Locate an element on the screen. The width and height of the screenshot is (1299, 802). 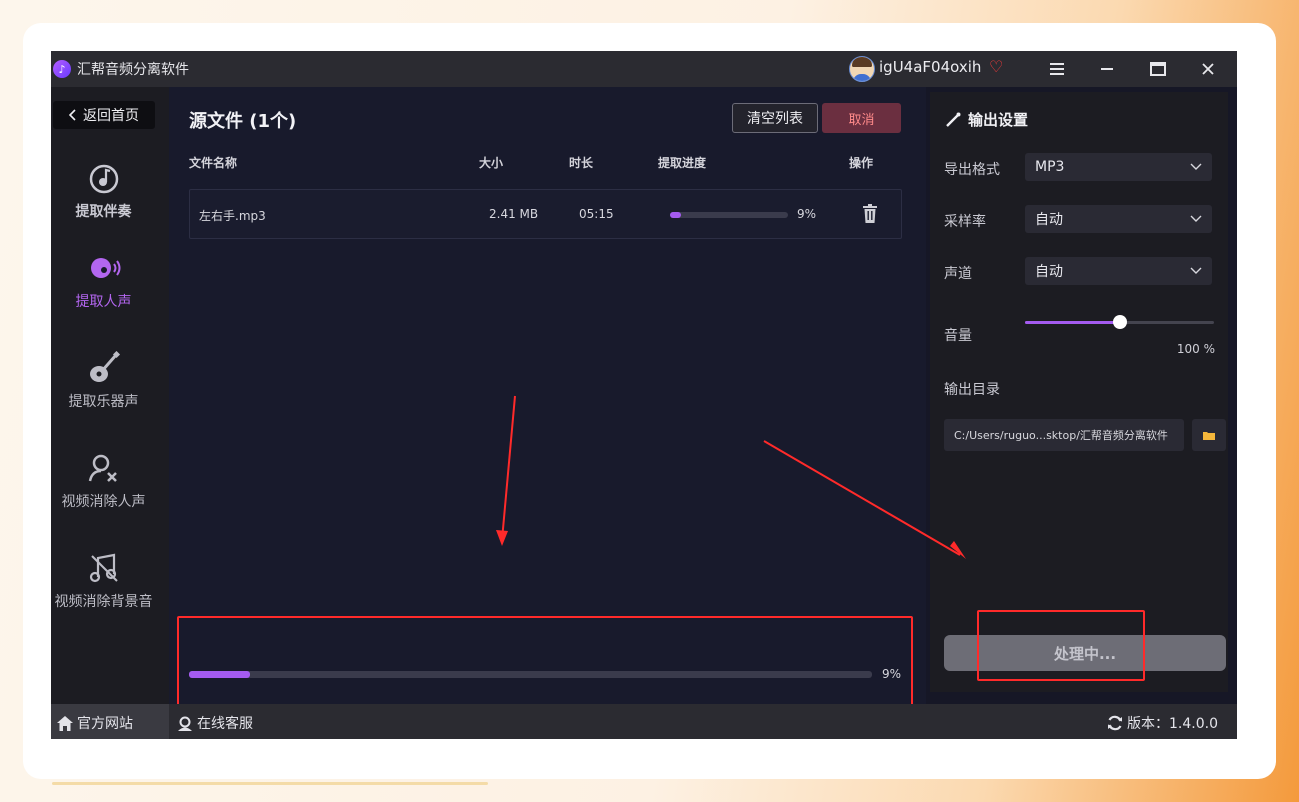
volume-slider-handle is located at coordinates (1119, 322).